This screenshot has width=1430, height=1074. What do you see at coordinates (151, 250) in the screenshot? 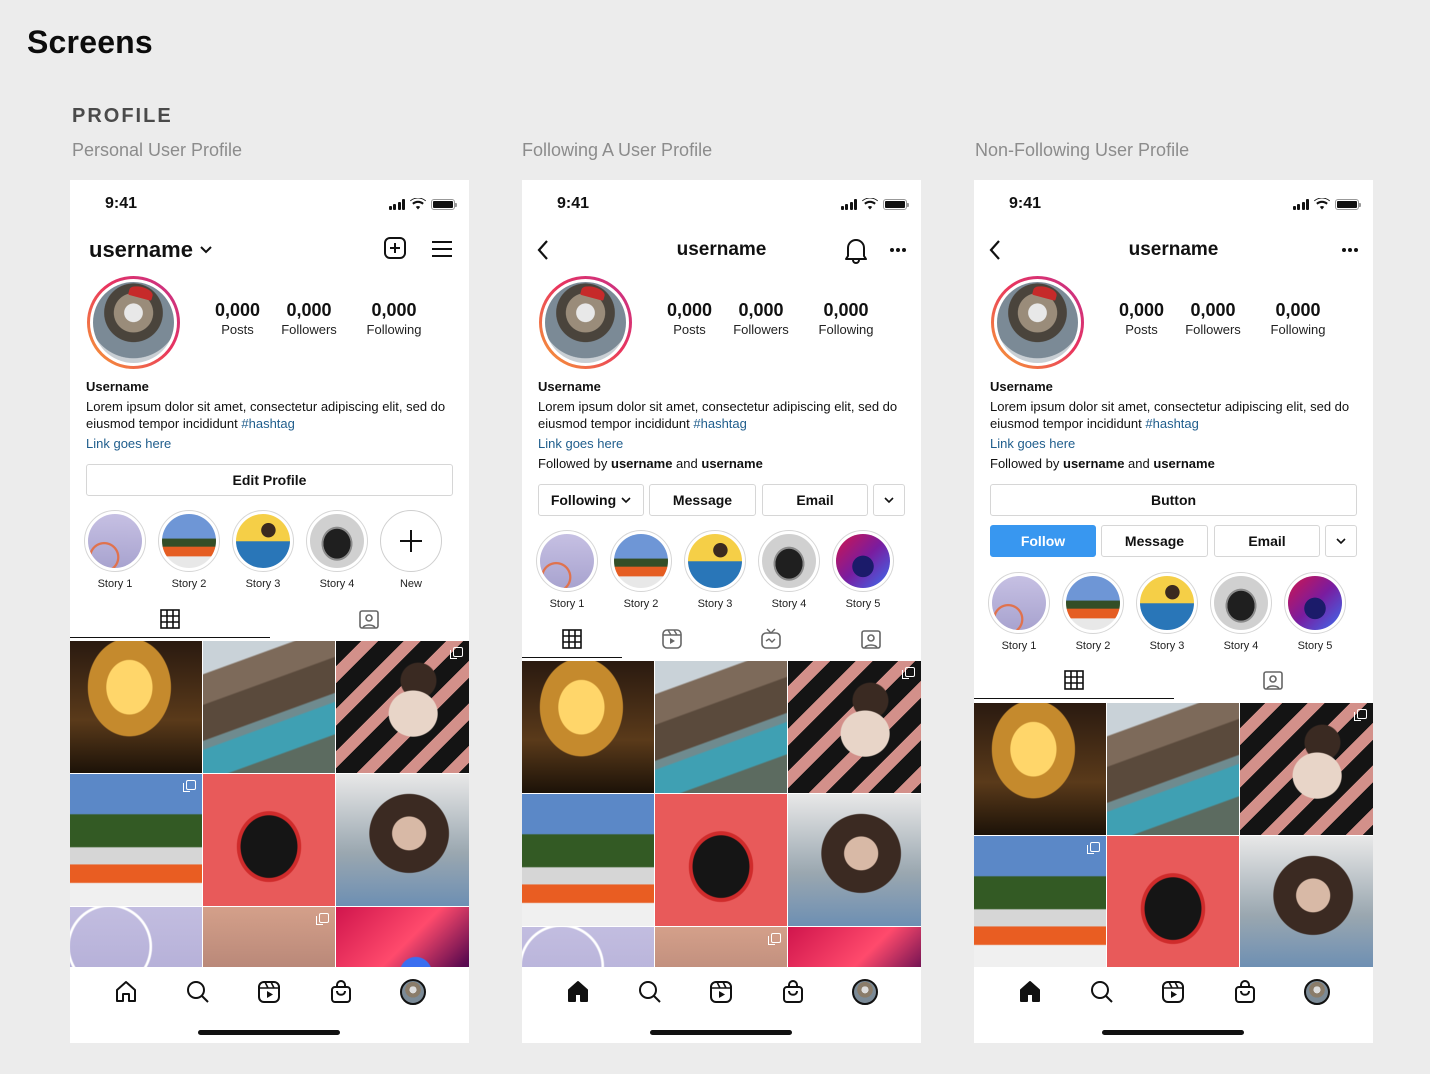
I see `account-switcher: username` at bounding box center [151, 250].